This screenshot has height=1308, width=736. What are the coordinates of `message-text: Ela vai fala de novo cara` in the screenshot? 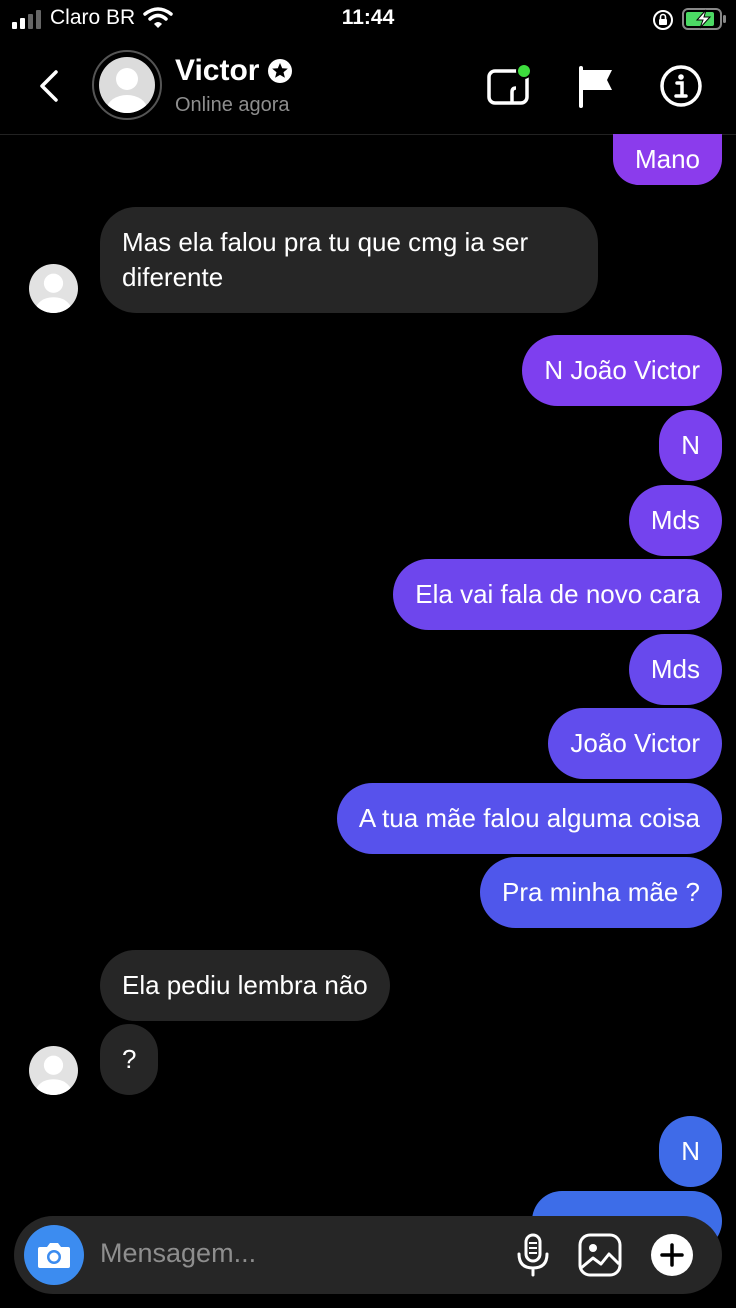 It's located at (557, 594).